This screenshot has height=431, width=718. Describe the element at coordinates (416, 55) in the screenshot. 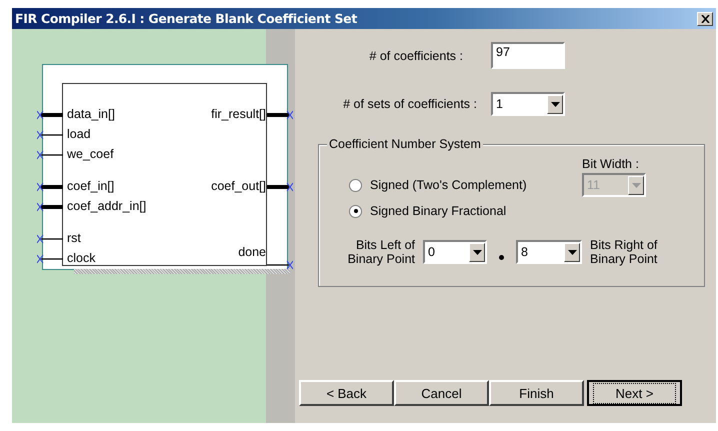

I see `field-label: # of coefficients :` at that location.